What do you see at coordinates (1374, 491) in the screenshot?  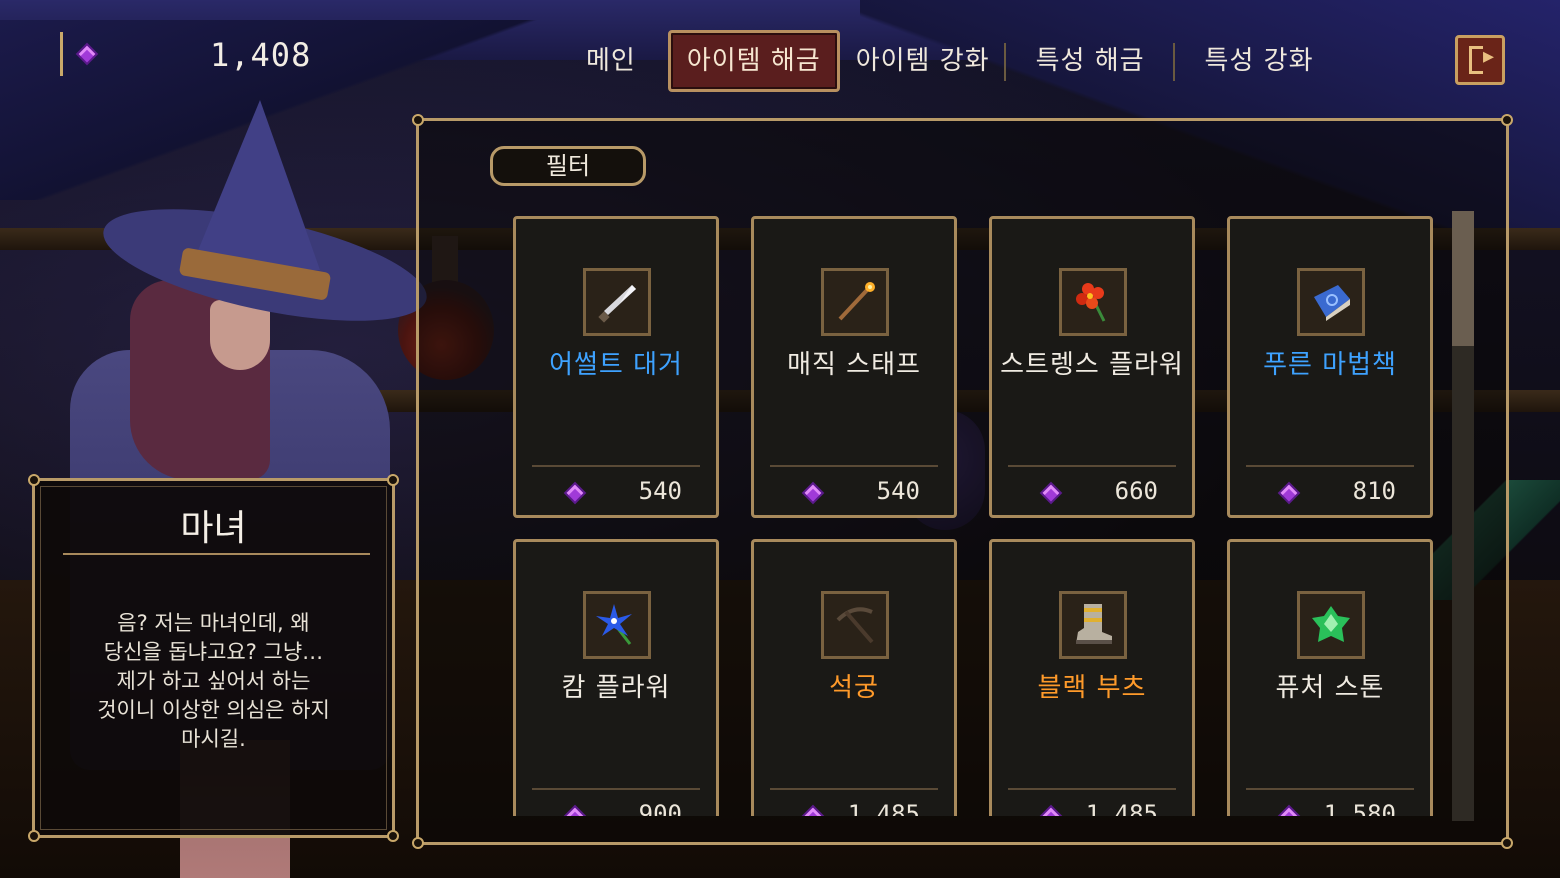 I see `item-price: 810` at bounding box center [1374, 491].